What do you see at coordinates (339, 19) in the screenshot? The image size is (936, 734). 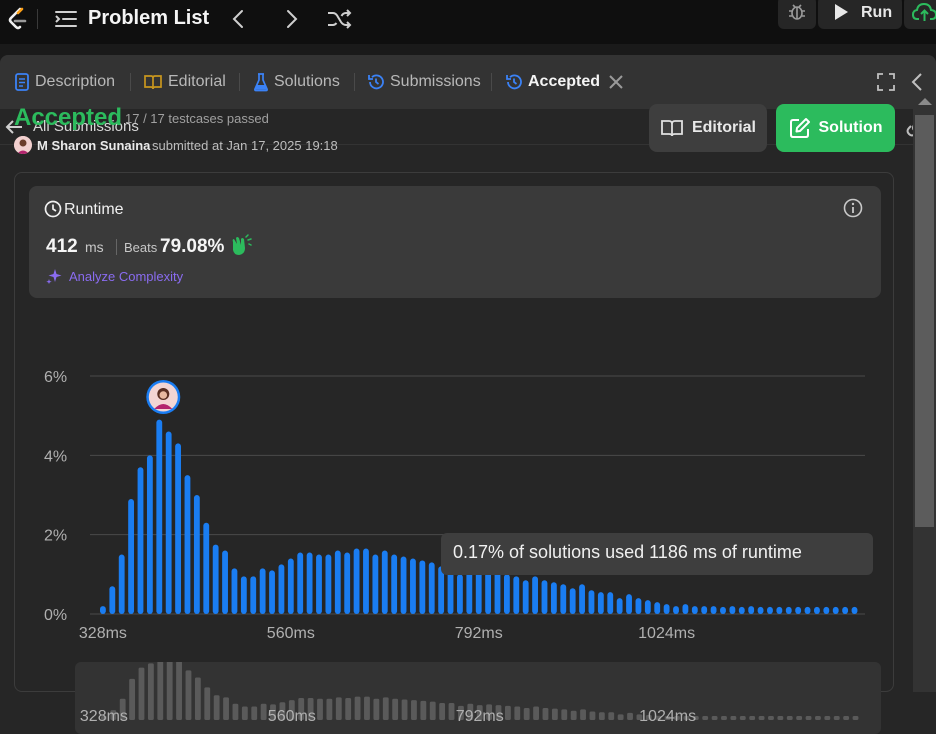 I see `shuffle-icon` at bounding box center [339, 19].